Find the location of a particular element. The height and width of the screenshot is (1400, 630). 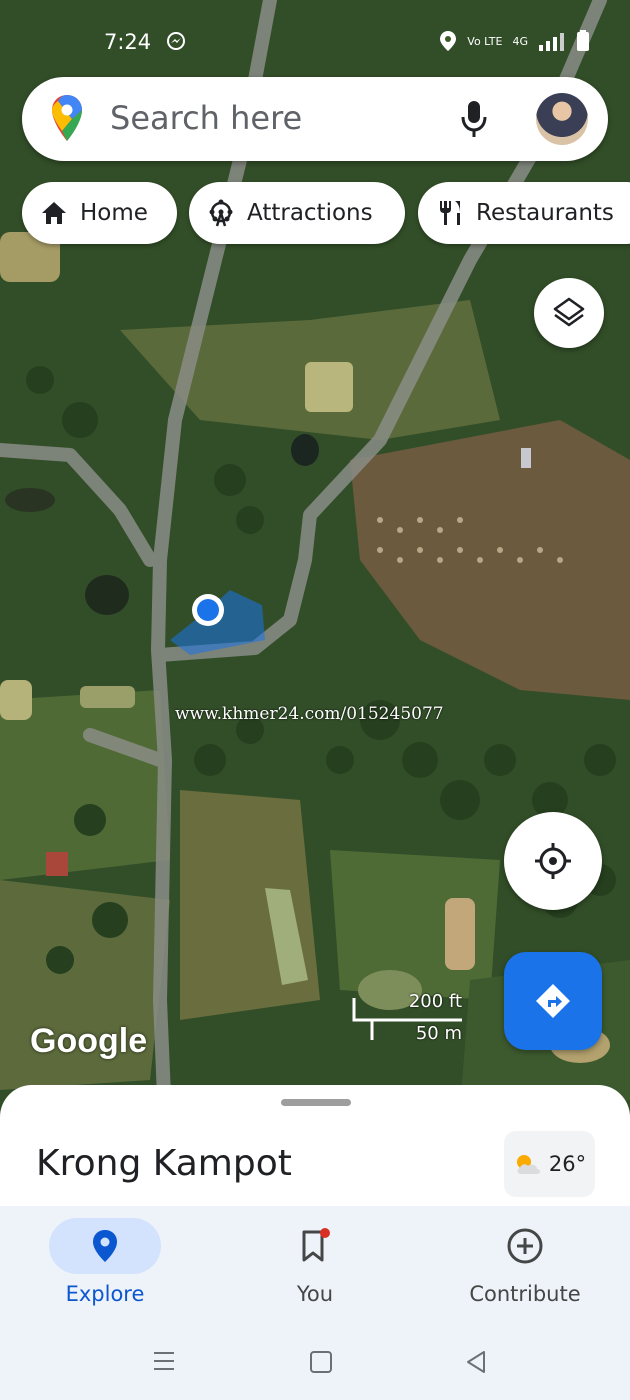

chip-label: Attractions is located at coordinates (310, 213).